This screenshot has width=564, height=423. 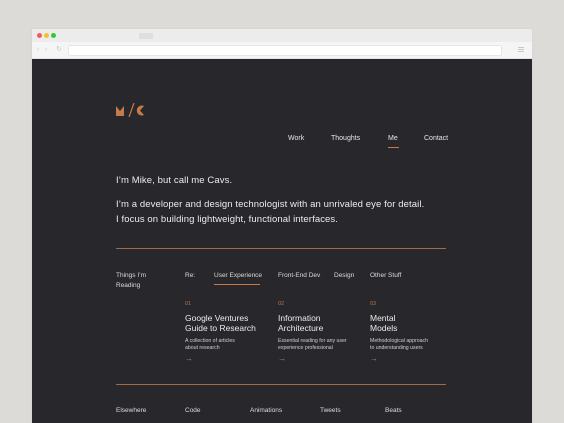 I want to click on maximize-window-button, so click(x=53, y=35).